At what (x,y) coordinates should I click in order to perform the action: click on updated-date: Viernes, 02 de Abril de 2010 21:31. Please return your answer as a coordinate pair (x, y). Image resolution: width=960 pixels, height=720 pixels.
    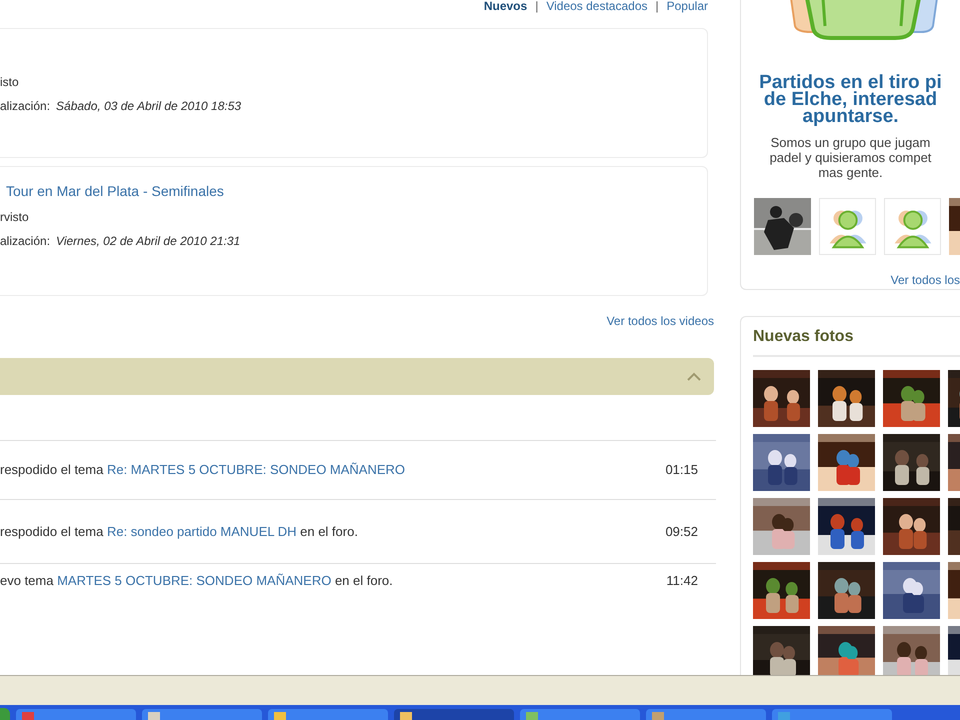
    Looking at the image, I should click on (148, 241).